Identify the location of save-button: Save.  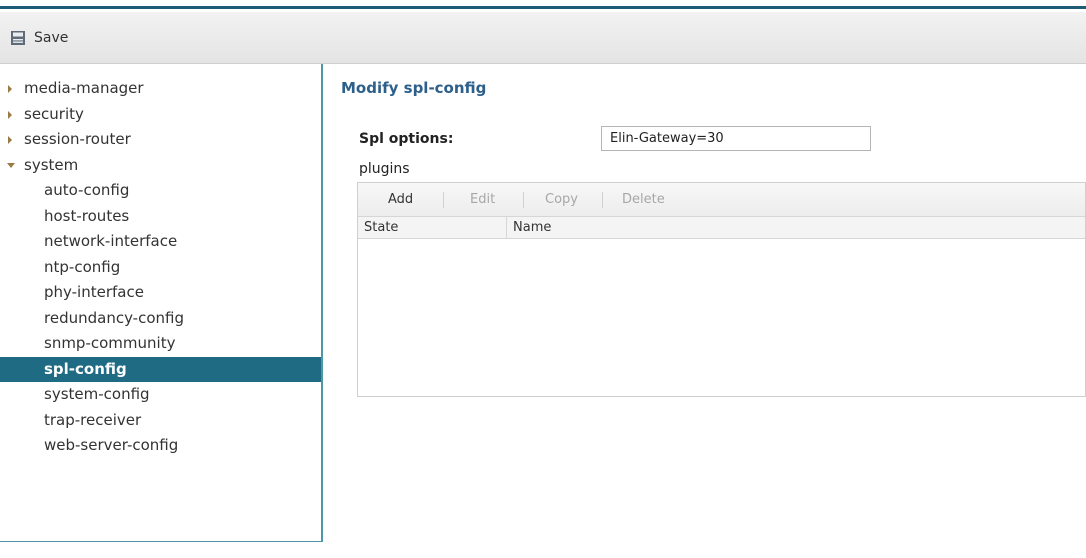
(39, 38).